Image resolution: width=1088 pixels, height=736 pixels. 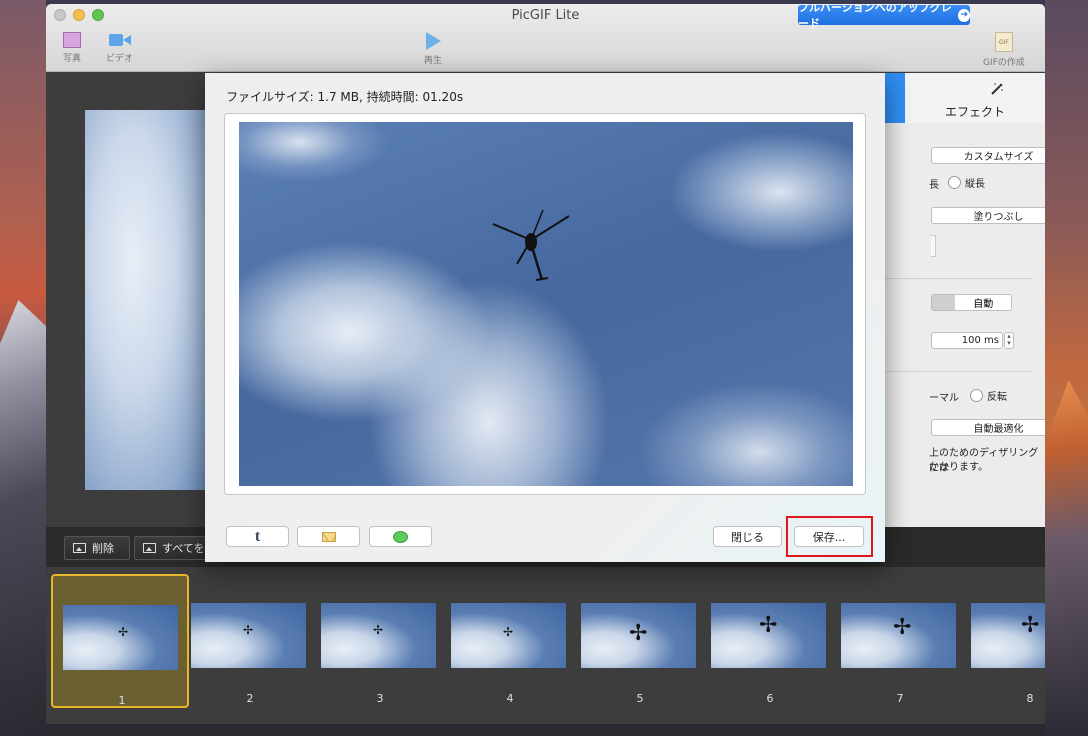 I want to click on frame-number: 7, so click(x=900, y=698).